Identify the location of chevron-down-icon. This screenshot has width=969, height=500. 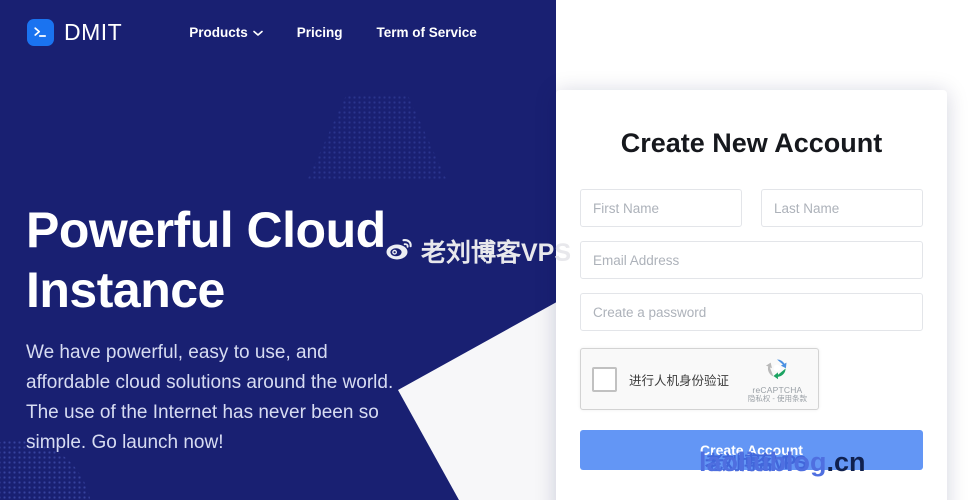
(257, 32).